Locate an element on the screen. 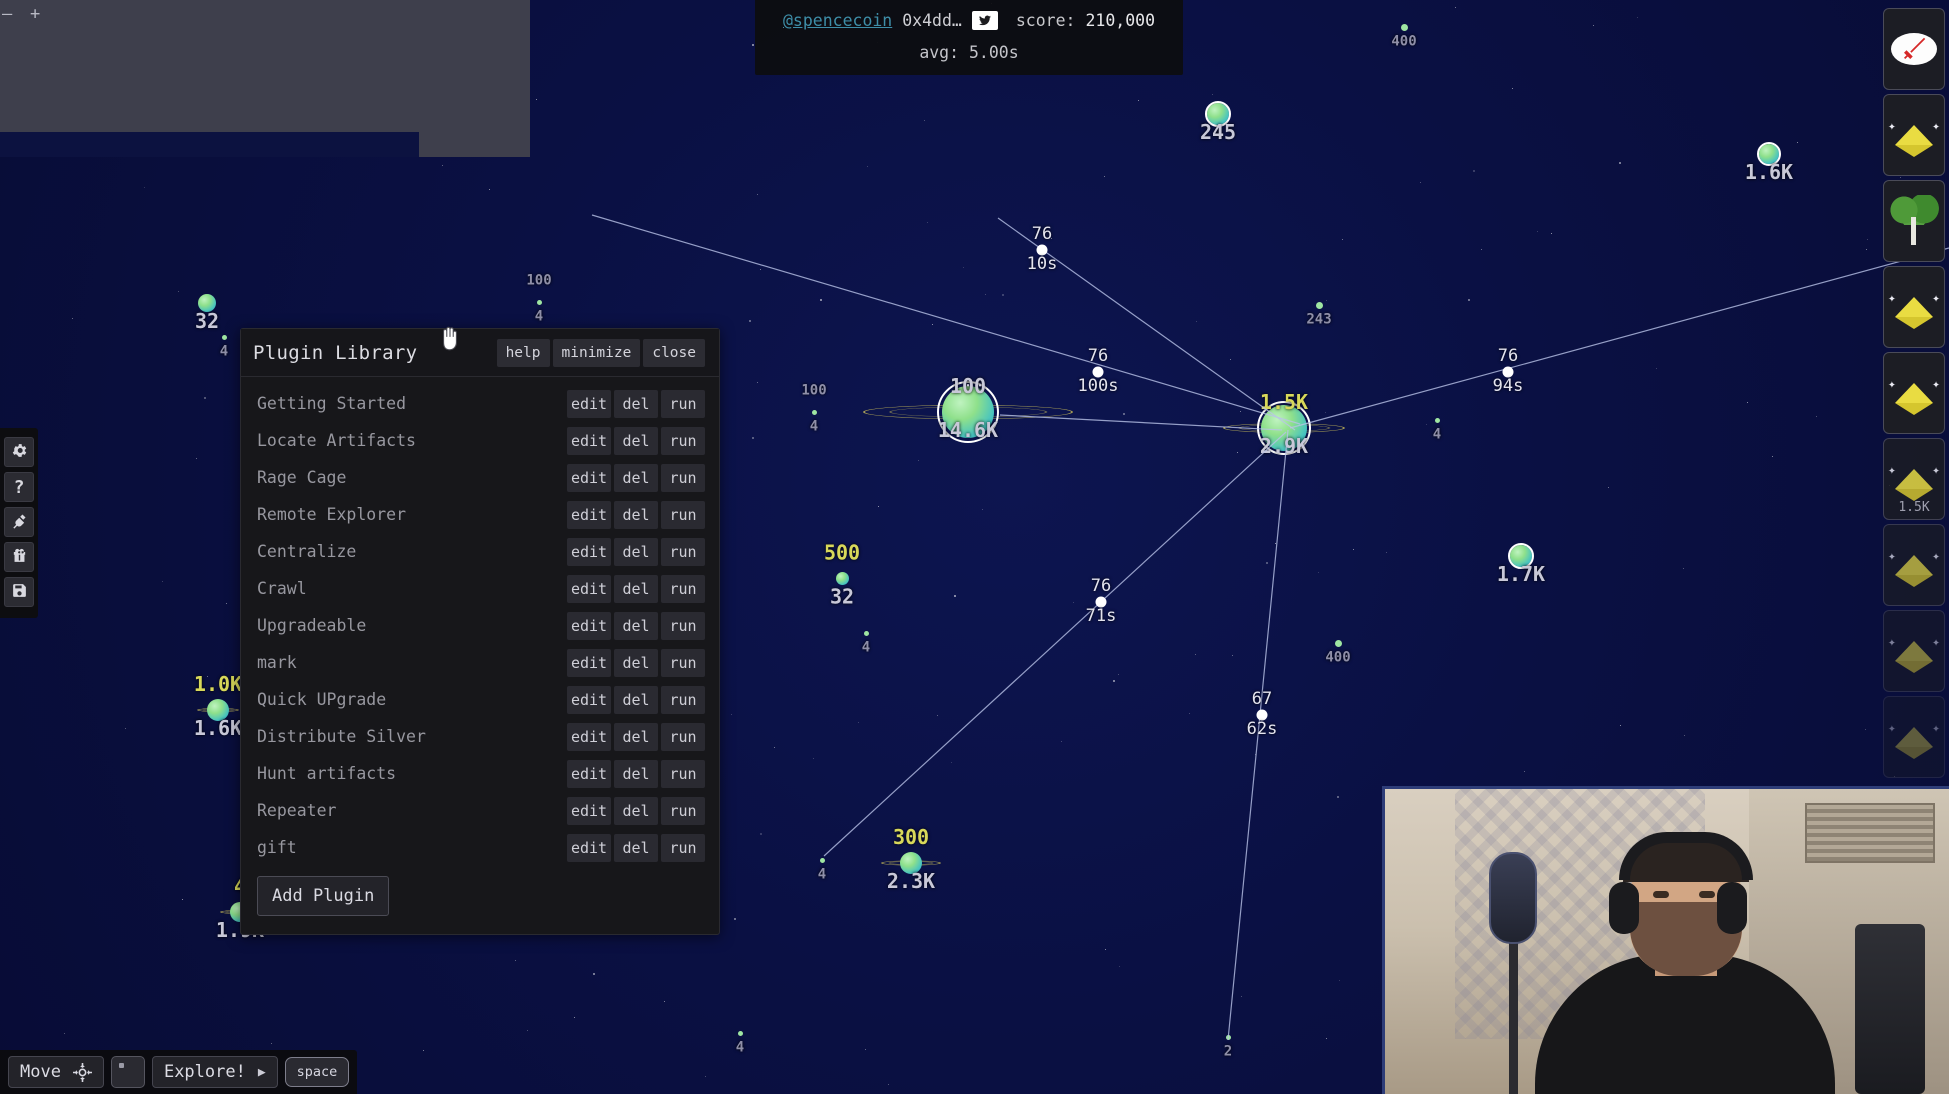  planet: 100 14.6K is located at coordinates (968, 408).